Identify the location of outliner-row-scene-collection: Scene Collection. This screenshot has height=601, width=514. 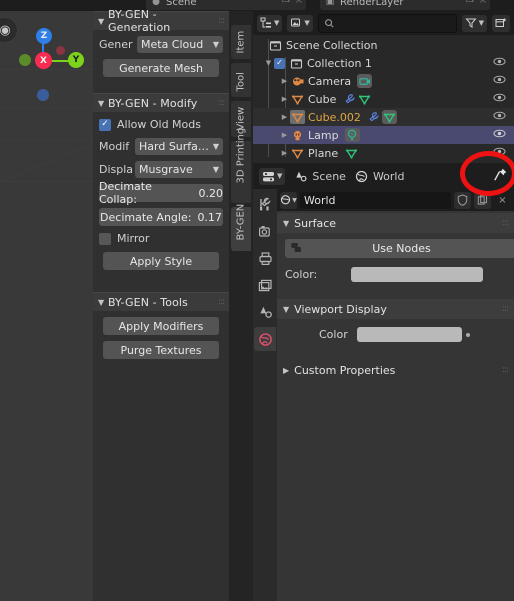
(383, 45).